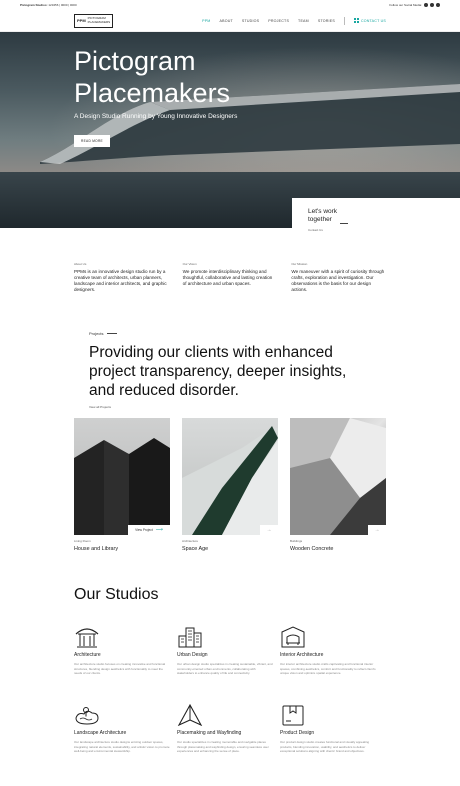 This screenshot has height=786, width=460. What do you see at coordinates (122, 549) in the screenshot?
I see `project-name: House and Library` at bounding box center [122, 549].